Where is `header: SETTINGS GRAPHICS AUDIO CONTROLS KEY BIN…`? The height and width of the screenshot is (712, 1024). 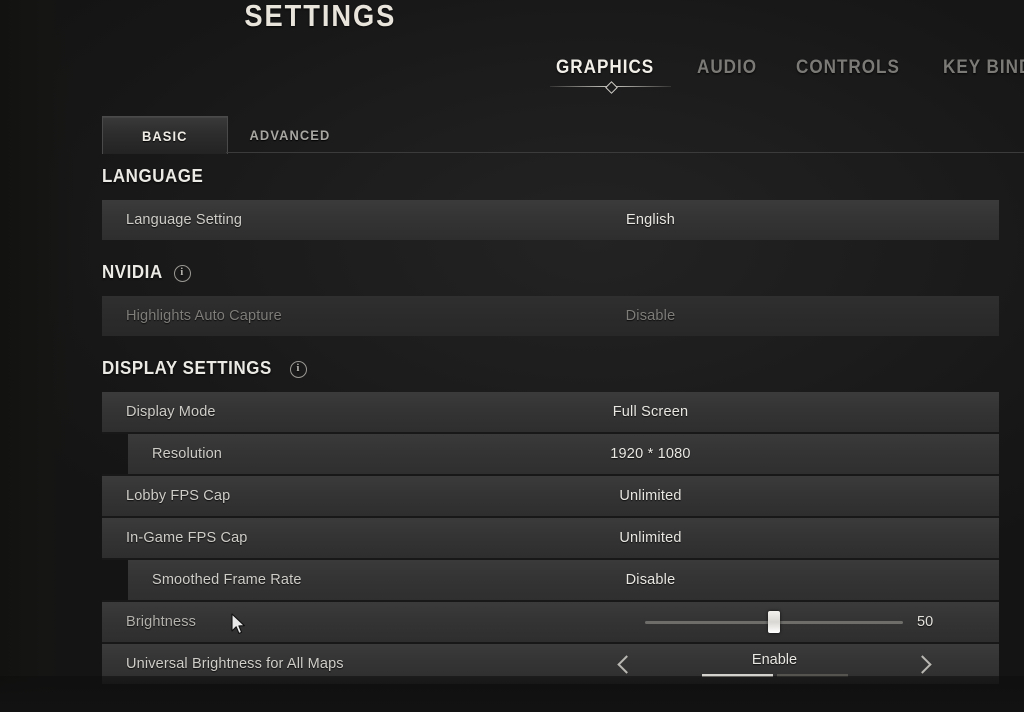
header: SETTINGS GRAPHICS AUDIO CONTROLS KEY BIN… is located at coordinates (512, 52).